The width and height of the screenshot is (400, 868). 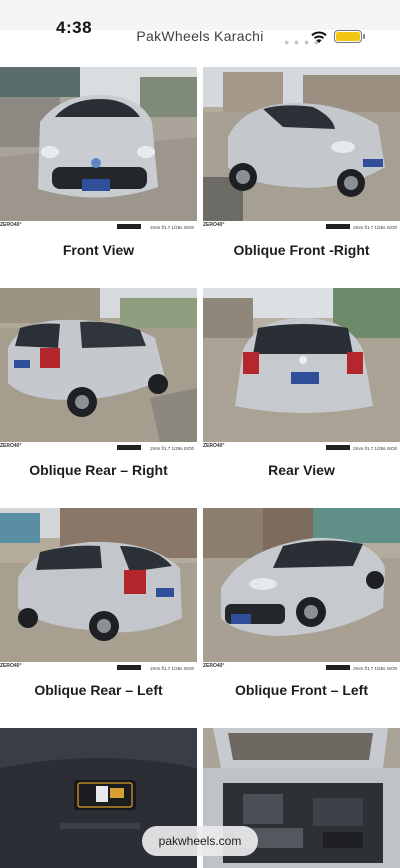 I want to click on photo-oblique-front-right, so click(x=301, y=144).